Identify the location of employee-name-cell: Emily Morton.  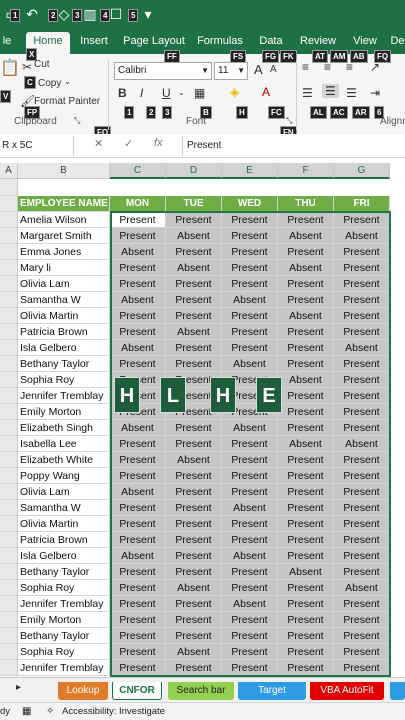
(64, 412).